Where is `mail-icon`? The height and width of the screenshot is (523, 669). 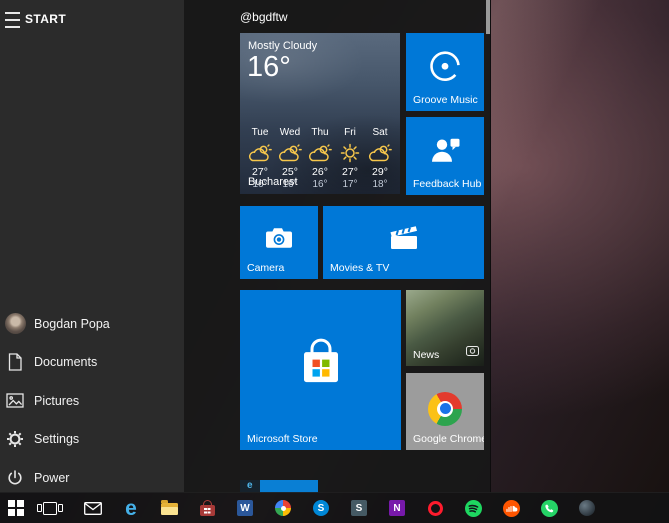
mail-icon is located at coordinates (93, 508).